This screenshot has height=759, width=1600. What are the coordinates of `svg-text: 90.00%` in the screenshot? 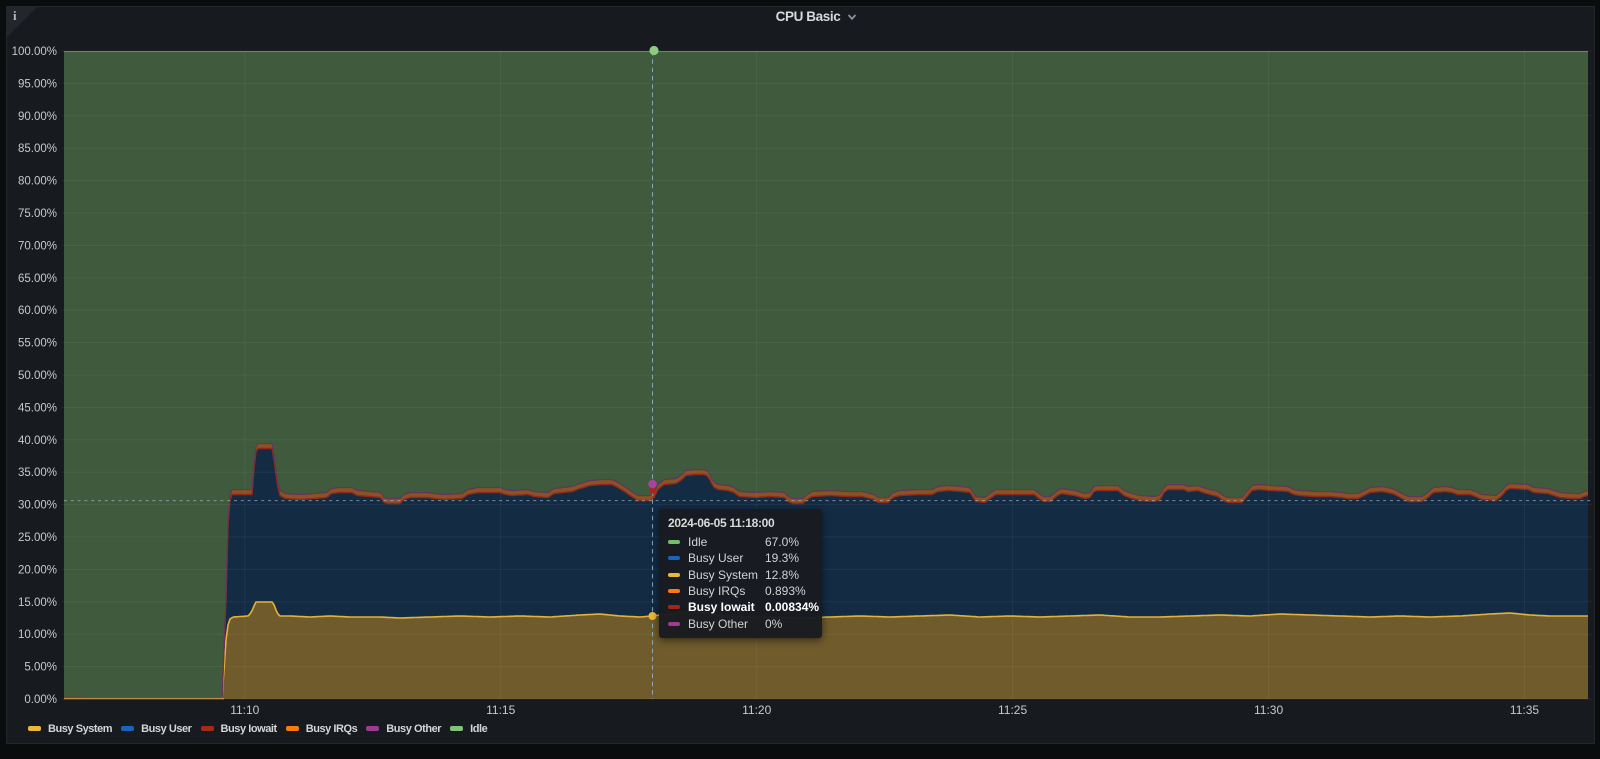 It's located at (37, 117).